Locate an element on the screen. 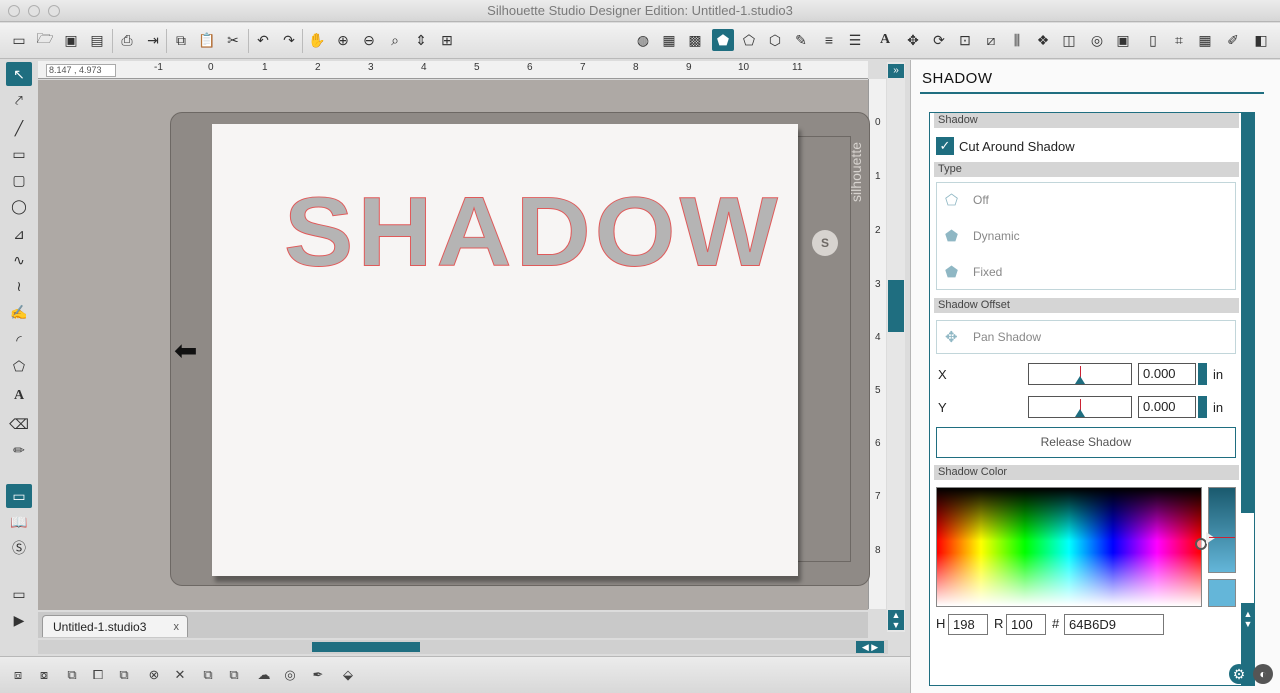 This screenshot has width=1280, height=693. fill-pattern-icon: ▩ is located at coordinates (695, 40).